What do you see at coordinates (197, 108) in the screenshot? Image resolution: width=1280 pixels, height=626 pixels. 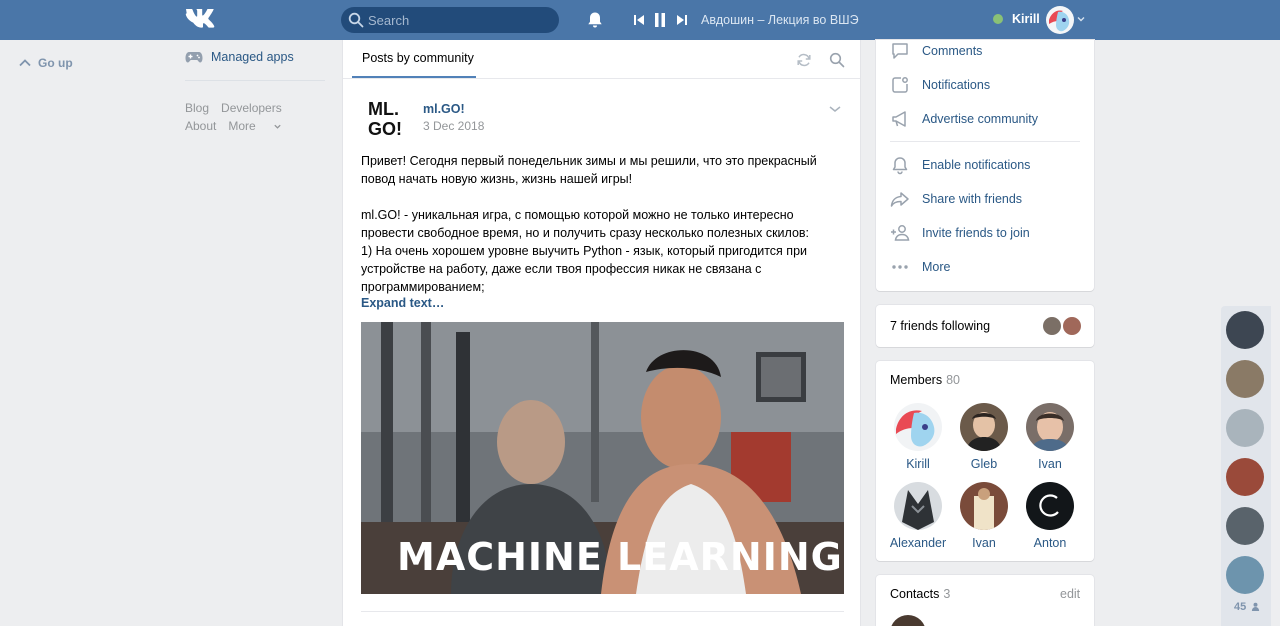 I see `blog-link: Blog` at bounding box center [197, 108].